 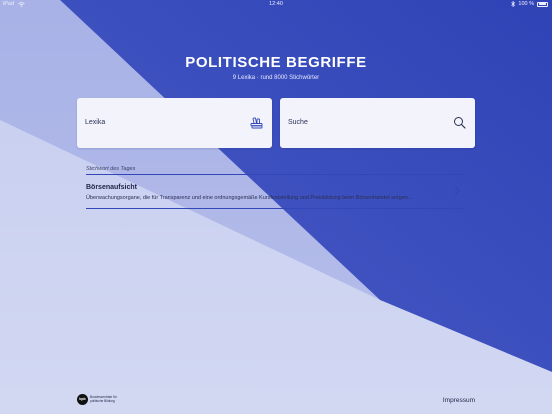 What do you see at coordinates (256, 123) in the screenshot?
I see `books-icon` at bounding box center [256, 123].